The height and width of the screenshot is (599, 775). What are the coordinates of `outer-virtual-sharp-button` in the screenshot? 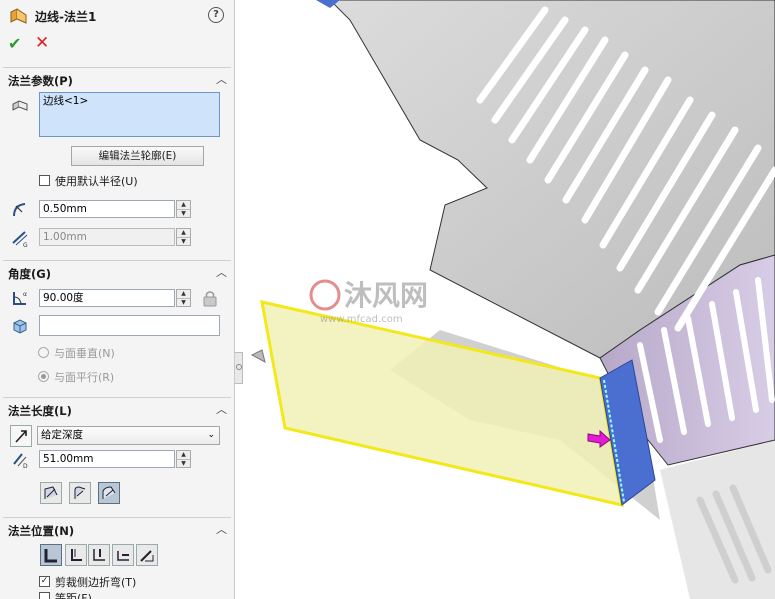 It's located at (51, 493).